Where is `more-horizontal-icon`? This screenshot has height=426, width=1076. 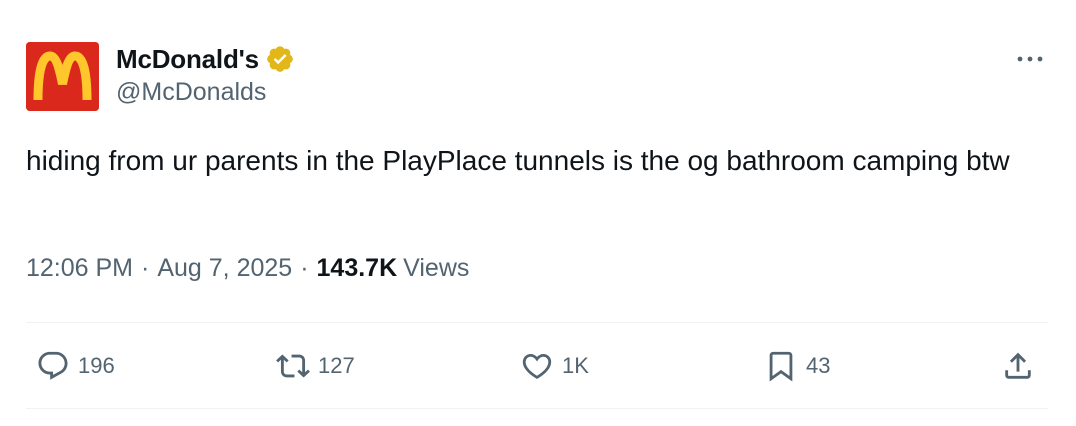
more-horizontal-icon is located at coordinates (1030, 59).